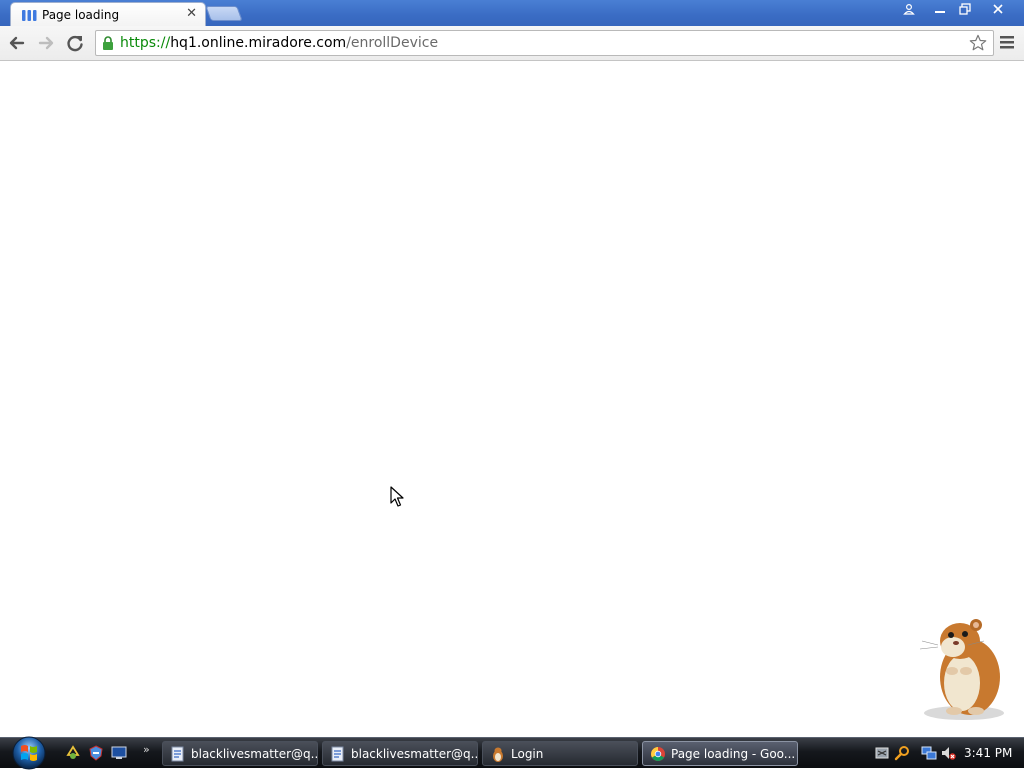  I want to click on profile-button, so click(909, 9).